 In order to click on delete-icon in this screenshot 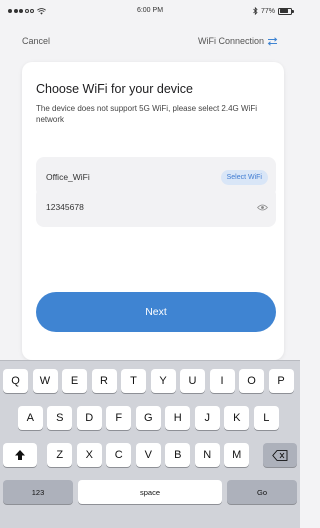, I will do `click(280, 455)`.